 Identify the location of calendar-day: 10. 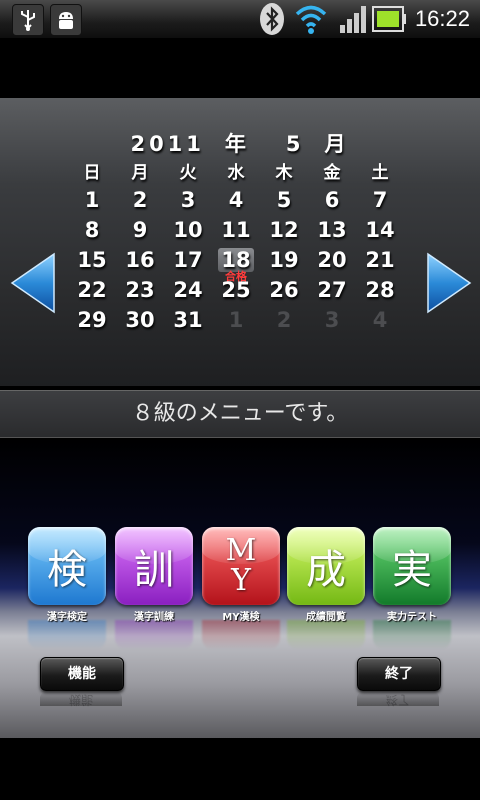
(188, 230).